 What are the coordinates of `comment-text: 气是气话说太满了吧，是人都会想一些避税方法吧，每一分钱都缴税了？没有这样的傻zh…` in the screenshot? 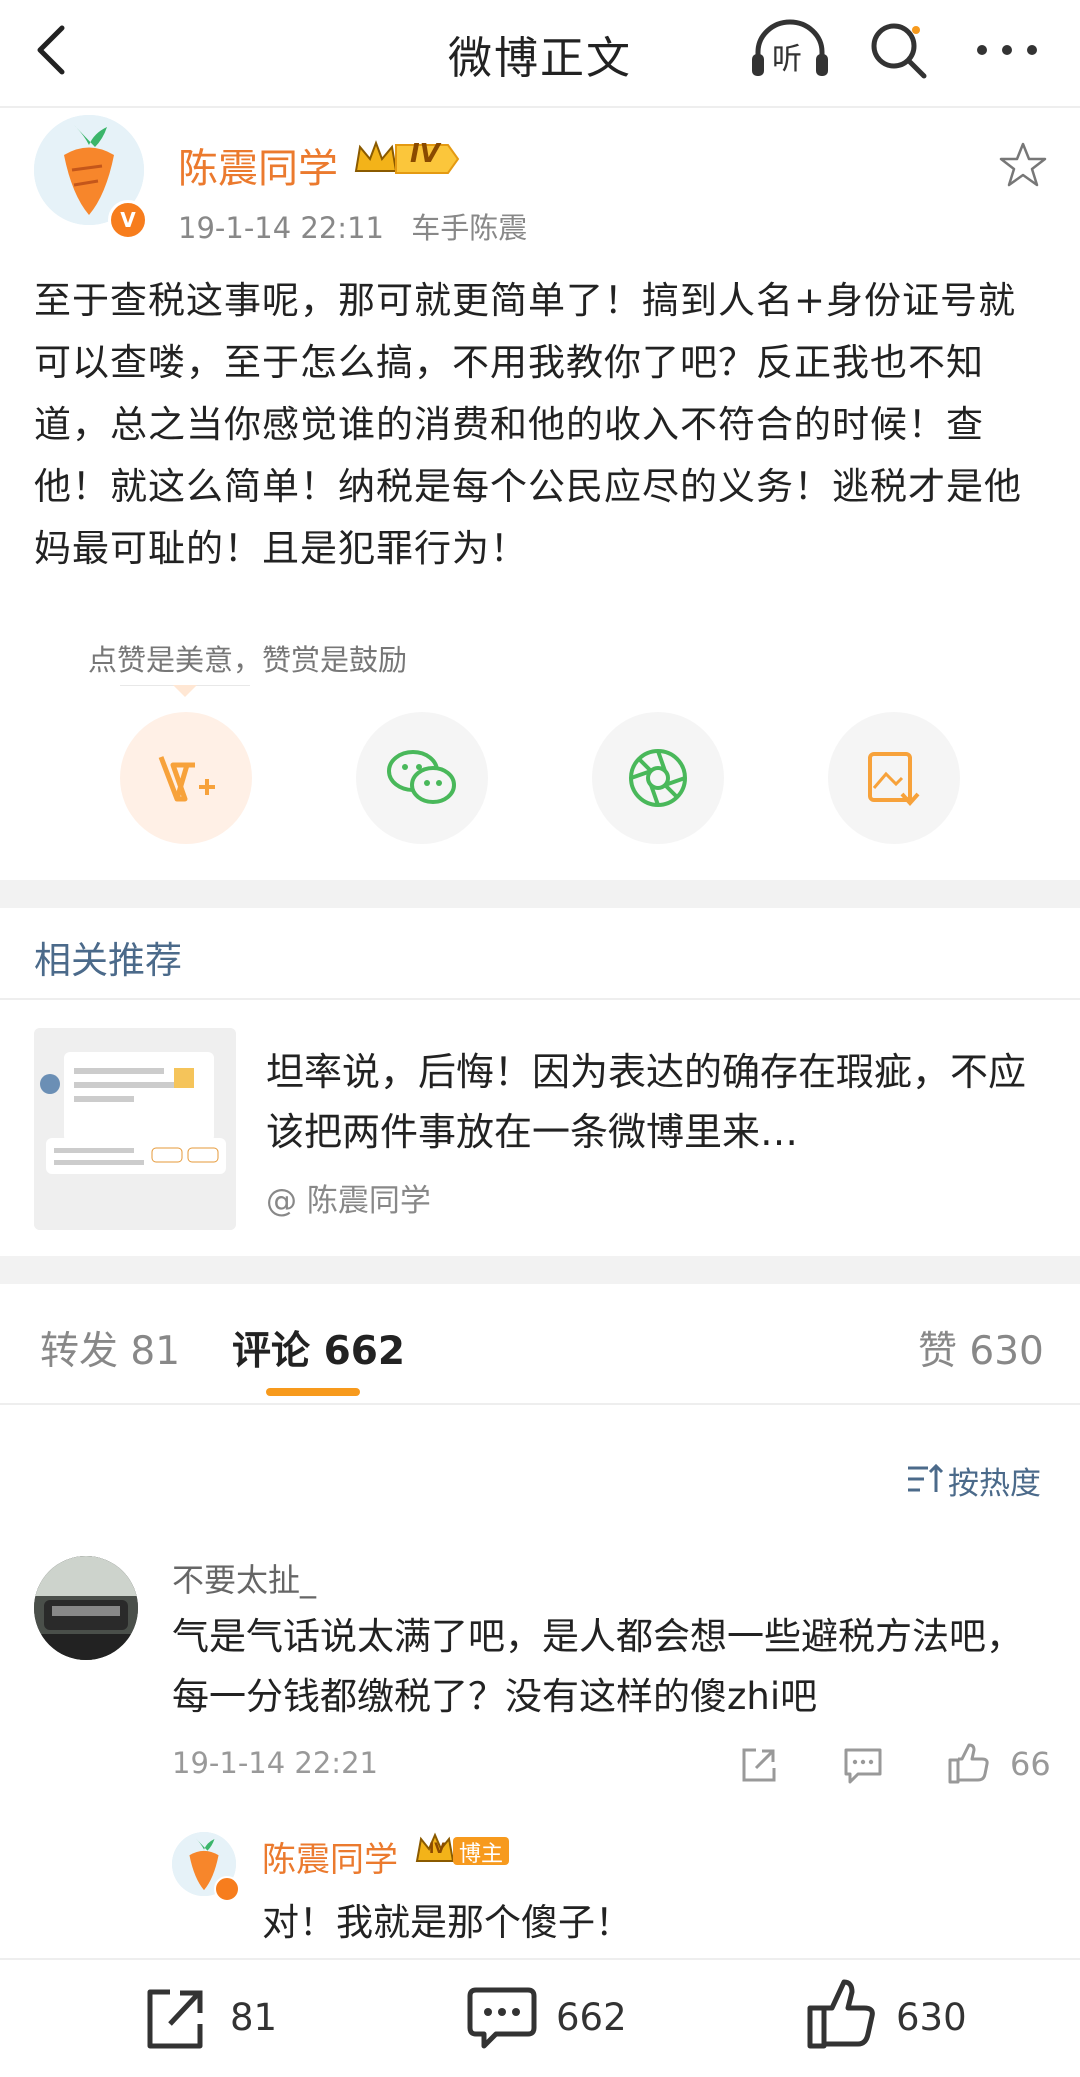 It's located at (597, 1666).